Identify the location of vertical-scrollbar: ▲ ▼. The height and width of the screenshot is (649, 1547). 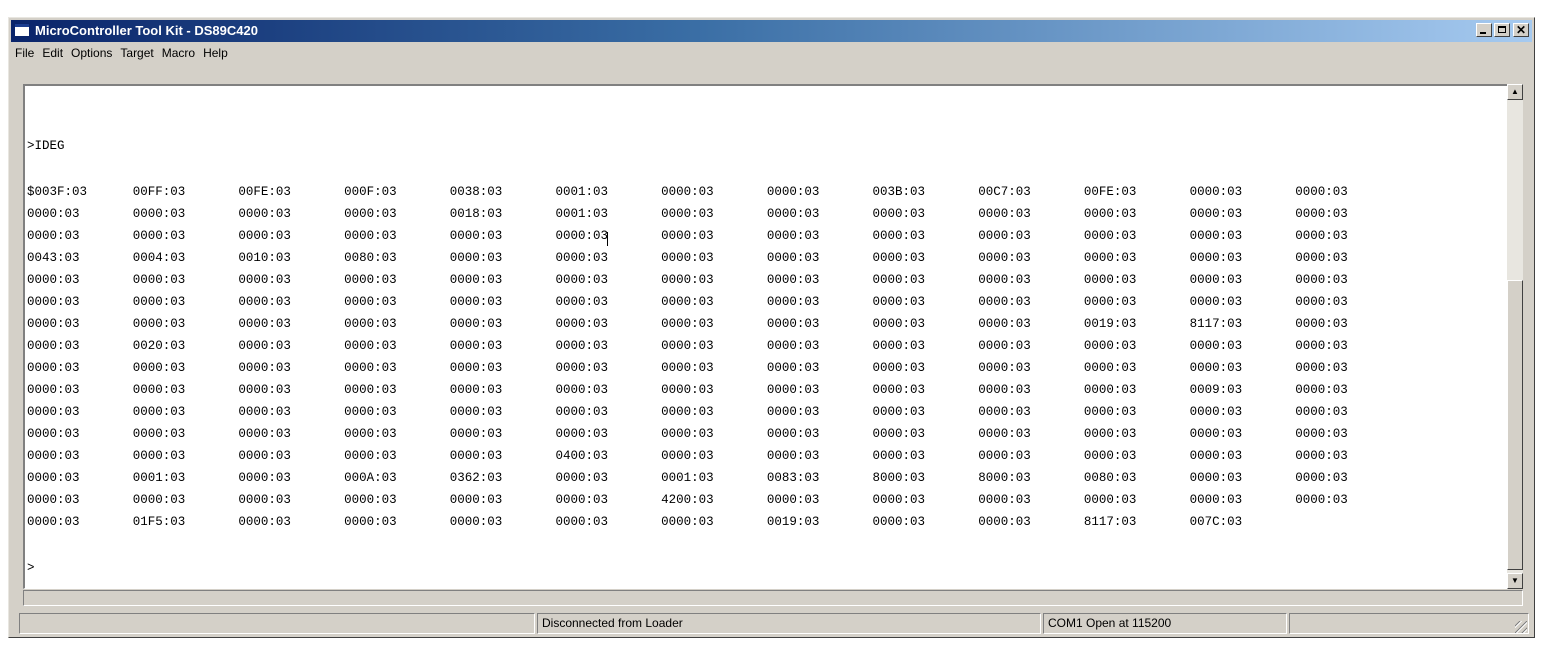
(1515, 336).